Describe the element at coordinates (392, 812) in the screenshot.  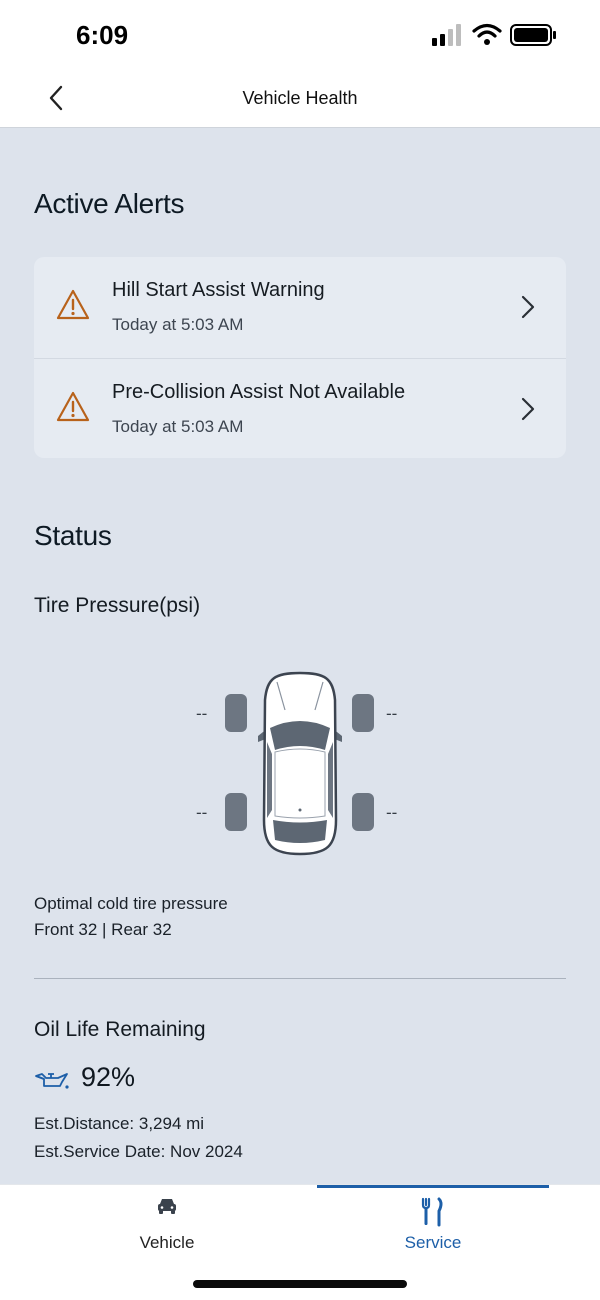
I see `tire-psi-rear-right: --` at that location.